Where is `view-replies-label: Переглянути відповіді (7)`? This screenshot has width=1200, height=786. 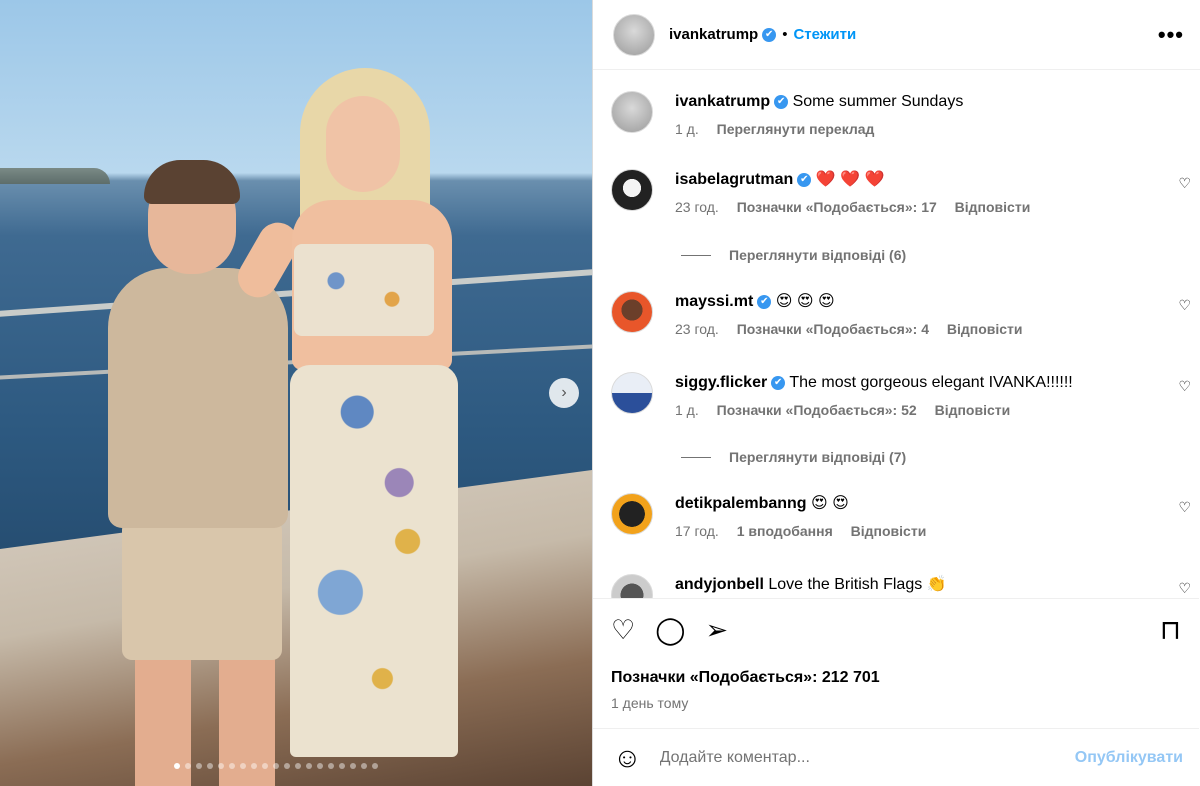 view-replies-label: Переглянути відповіді (7) is located at coordinates (818, 457).